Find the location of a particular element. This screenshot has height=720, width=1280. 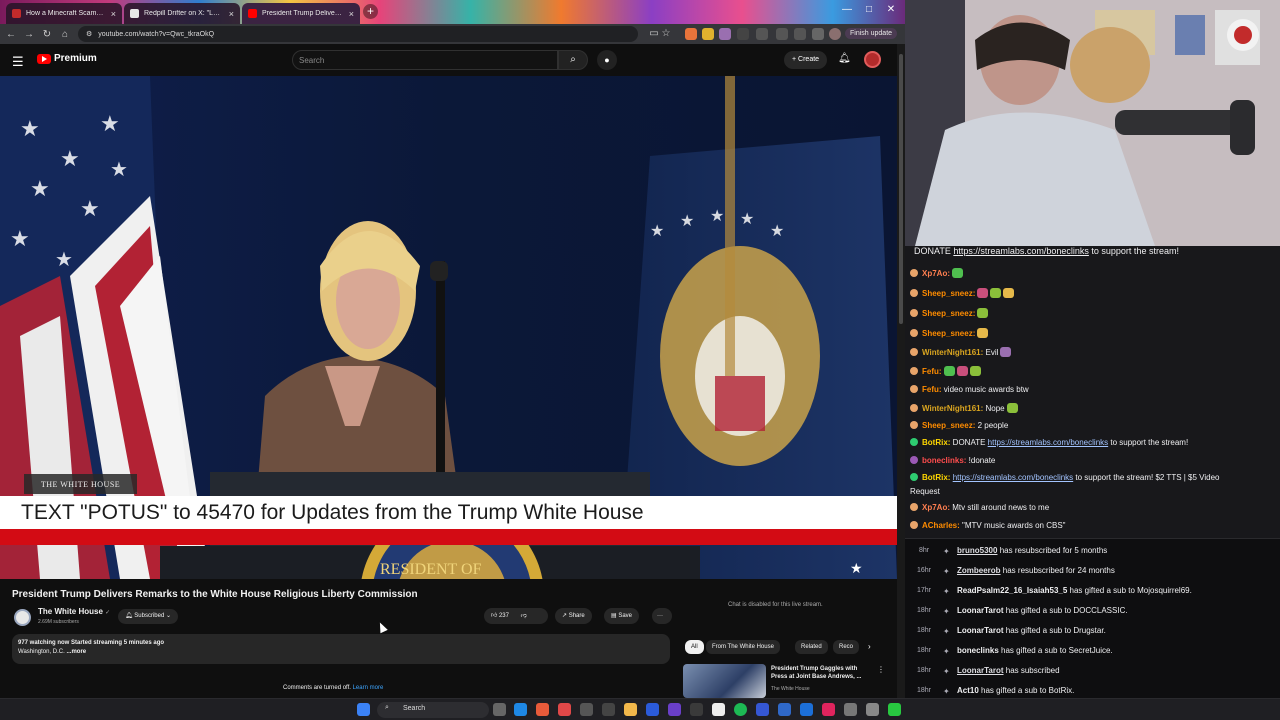

search-button: ⌕ is located at coordinates (573, 60).